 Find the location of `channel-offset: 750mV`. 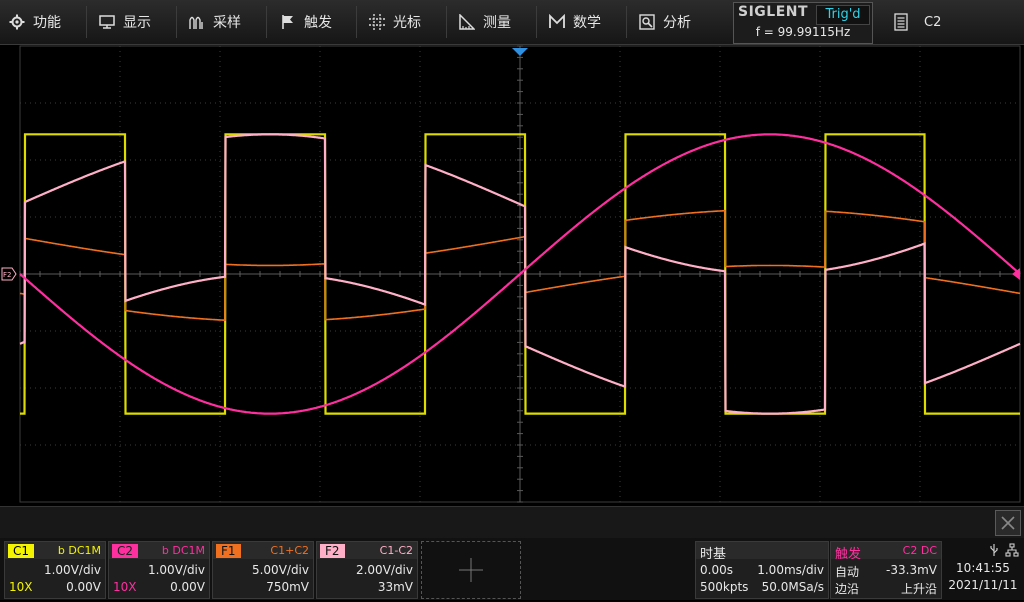

channel-offset: 750mV is located at coordinates (287, 587).